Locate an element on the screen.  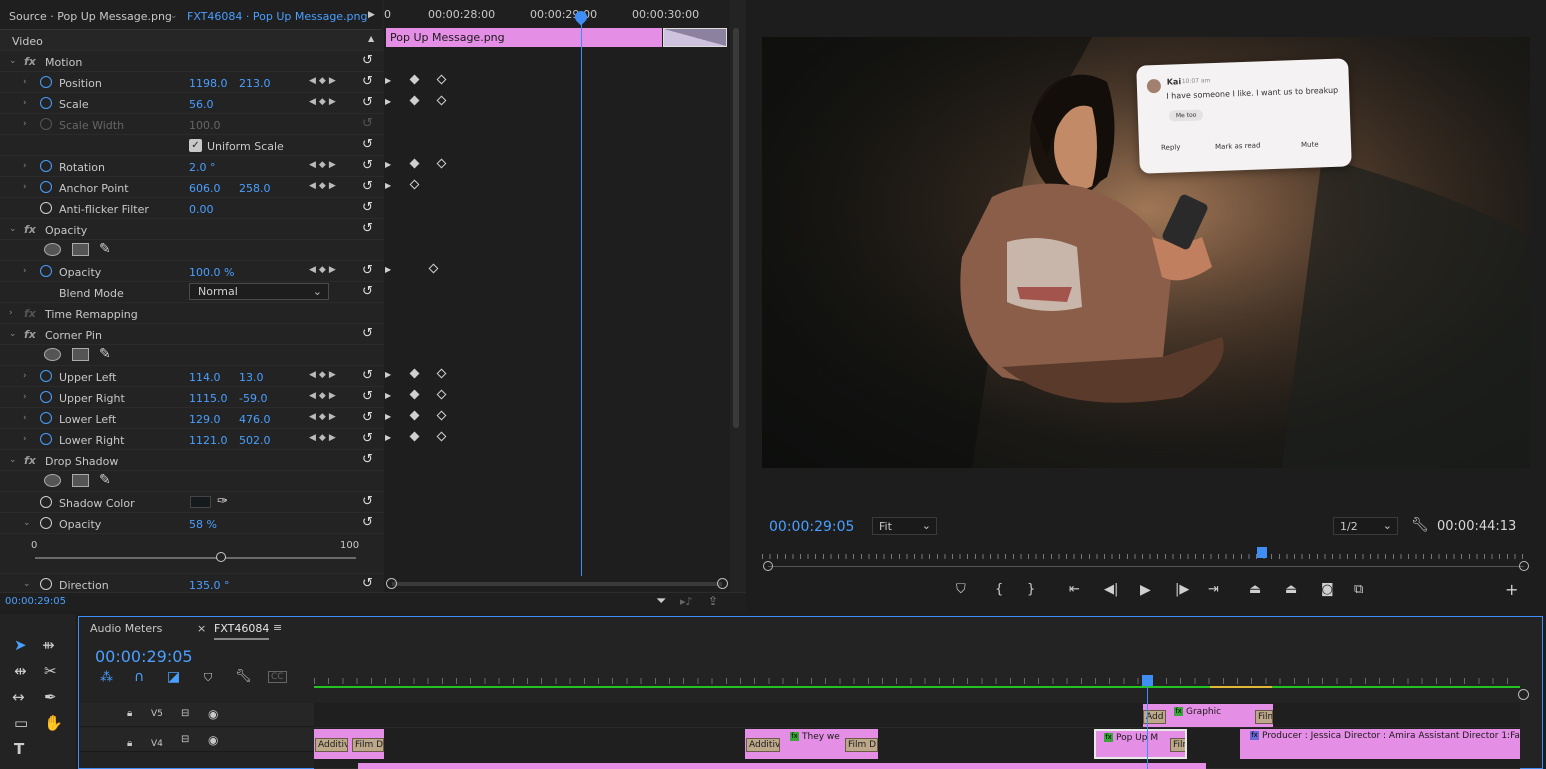
program-playhead is located at coordinates (1262, 552).